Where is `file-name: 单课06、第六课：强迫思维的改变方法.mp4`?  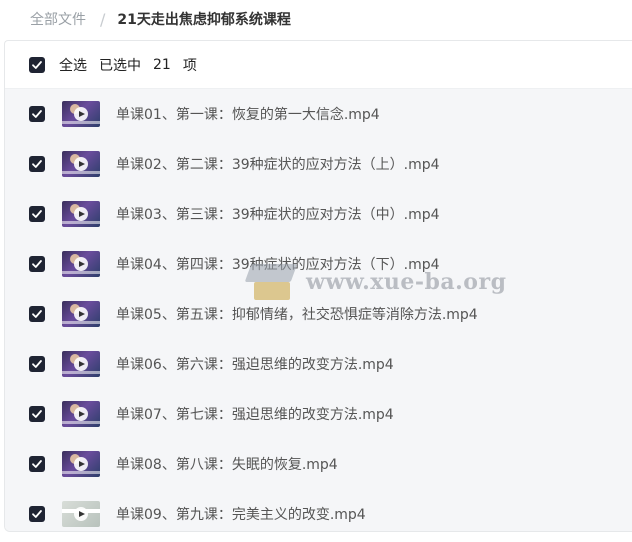
file-name: 单课06、第六课：强迫思维的改变方法.mp4 is located at coordinates (255, 364).